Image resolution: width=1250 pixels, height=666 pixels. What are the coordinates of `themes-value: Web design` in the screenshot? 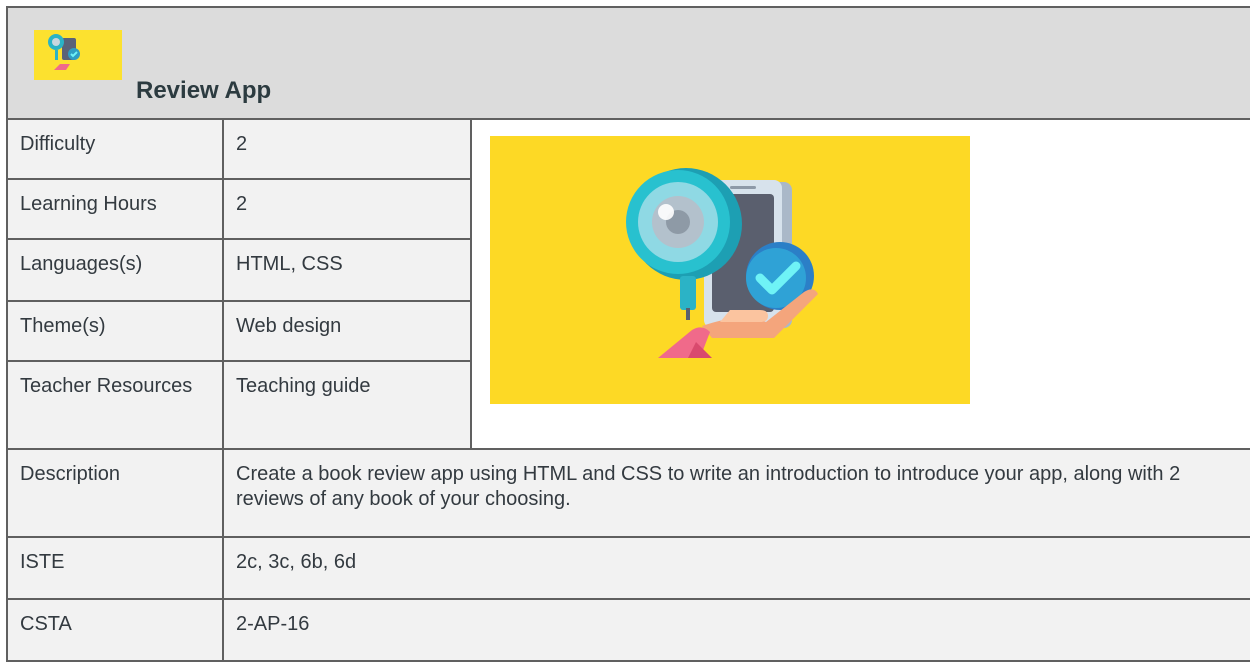 It's located at (347, 331).